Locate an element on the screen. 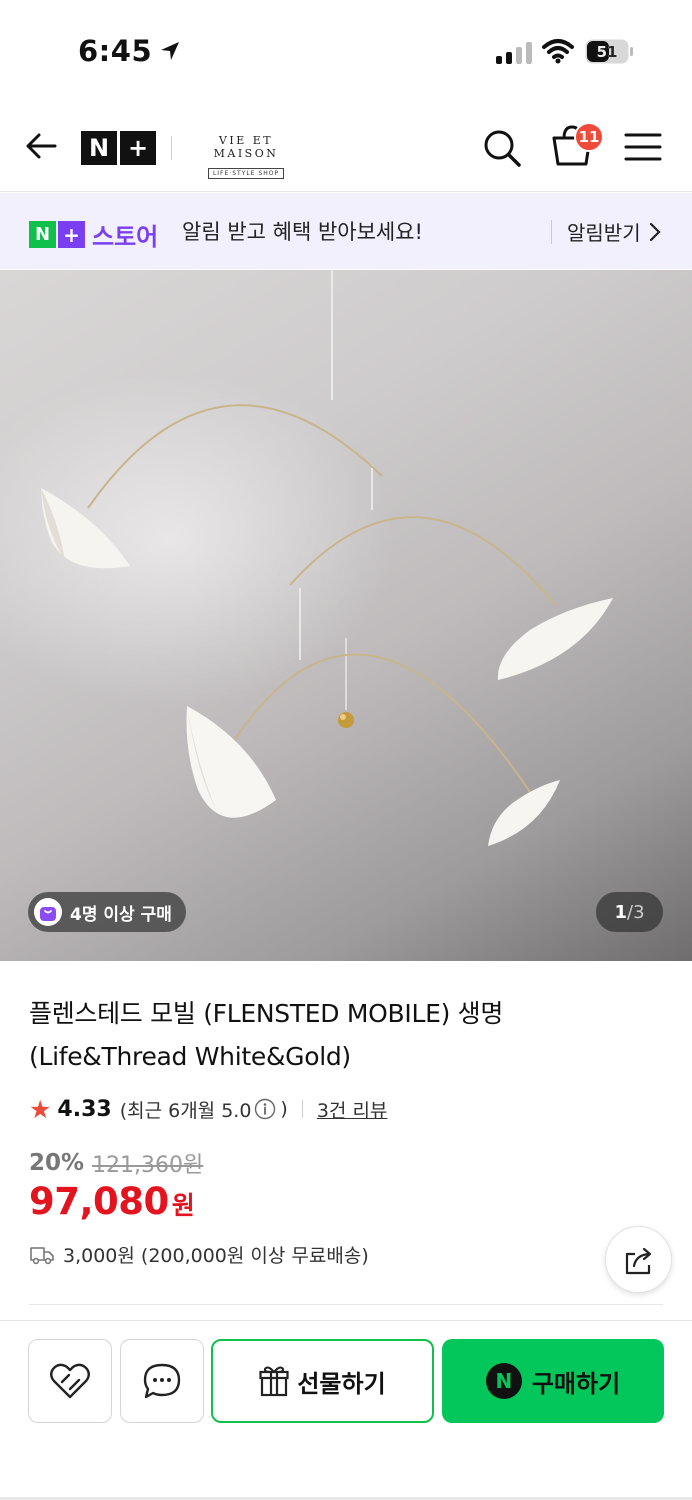 The width and height of the screenshot is (692, 1500). shop-logo: VIE ET MAISON LIFE·STYLE SHOP is located at coordinates (246, 156).